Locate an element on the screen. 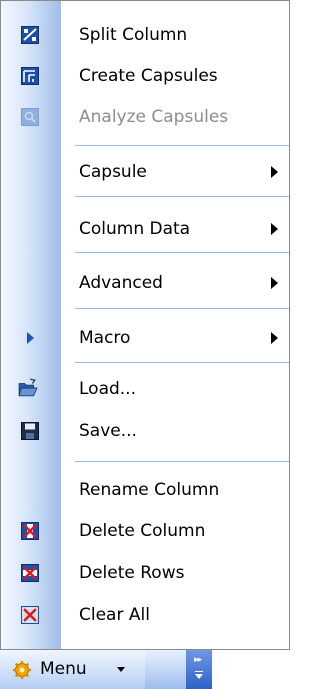 This screenshot has width=320, height=689. menu-item-create-capsules: Create Capsules is located at coordinates (145, 76).